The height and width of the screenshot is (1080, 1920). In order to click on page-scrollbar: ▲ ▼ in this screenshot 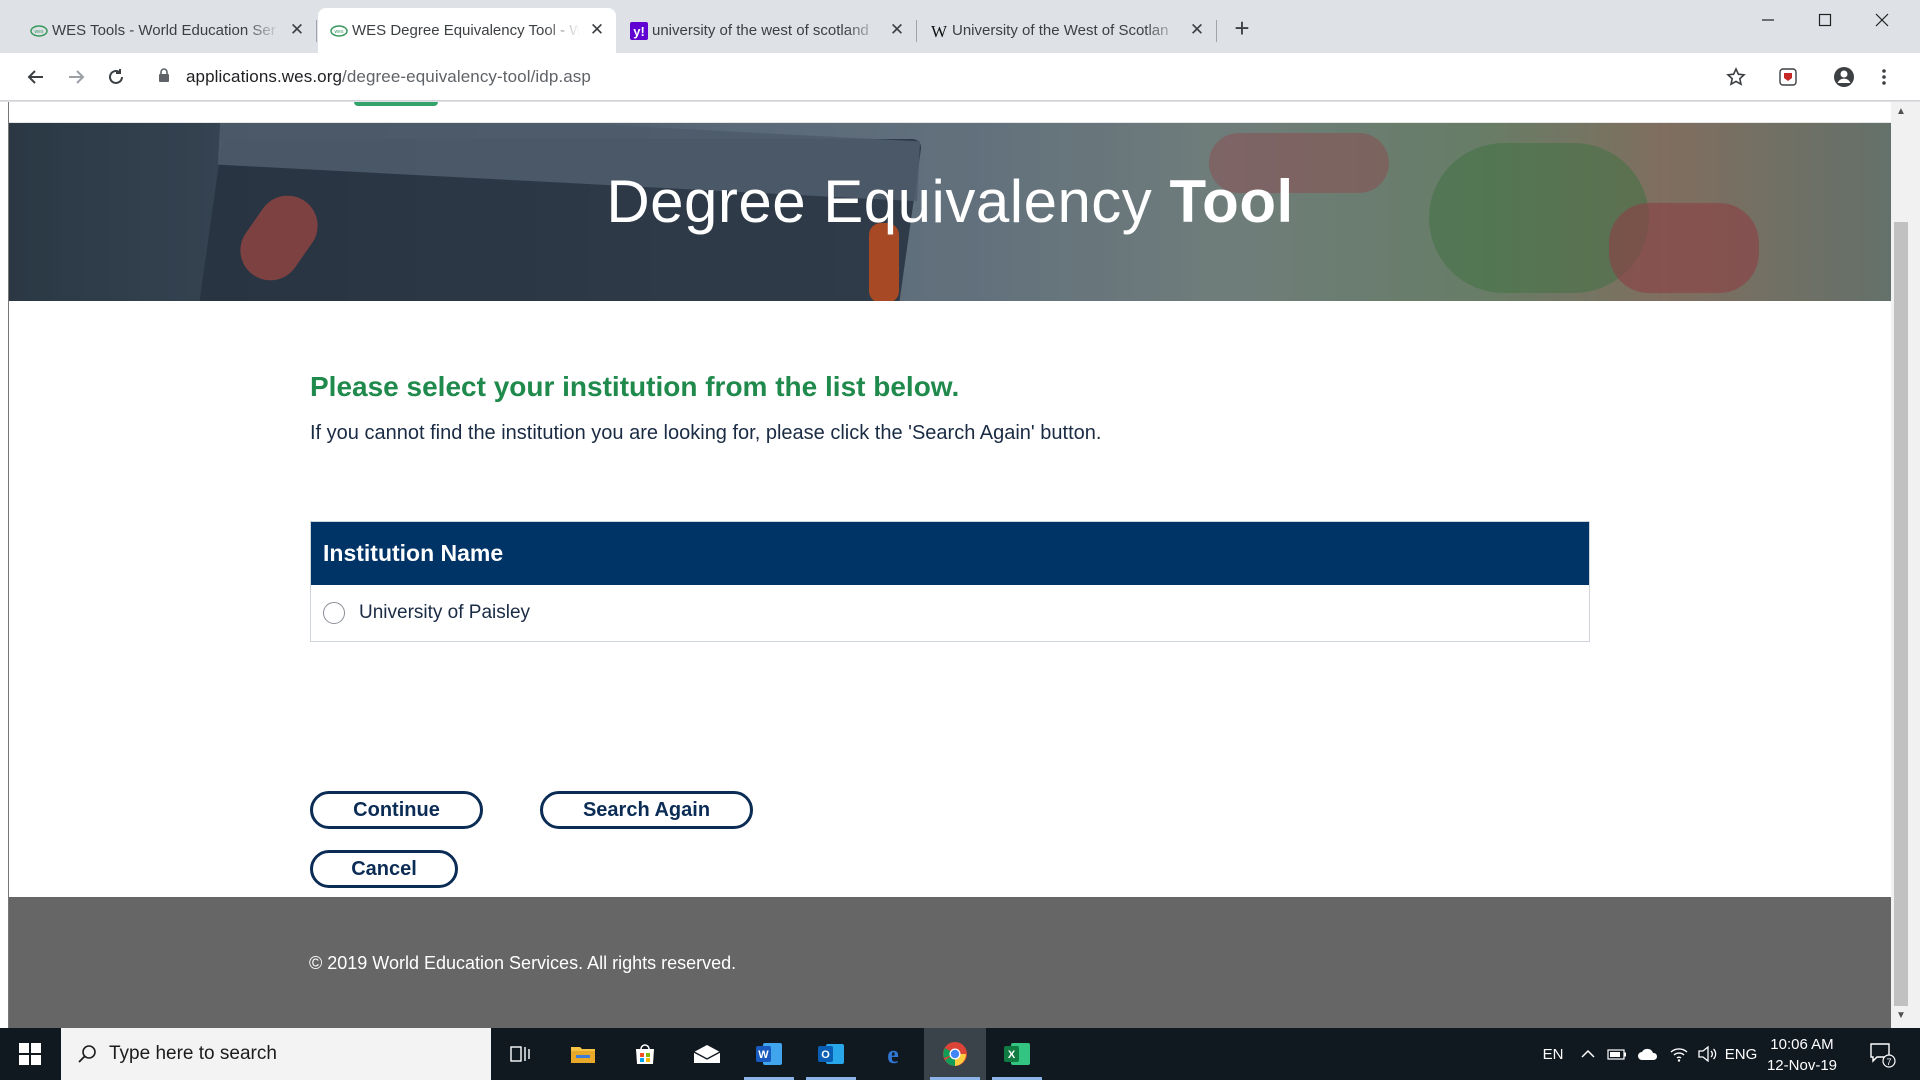, I will do `click(1905, 565)`.